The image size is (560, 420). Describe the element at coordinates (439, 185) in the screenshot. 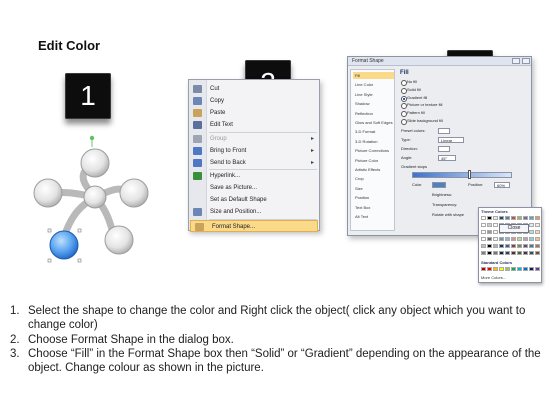

I see `color-picker-button` at that location.